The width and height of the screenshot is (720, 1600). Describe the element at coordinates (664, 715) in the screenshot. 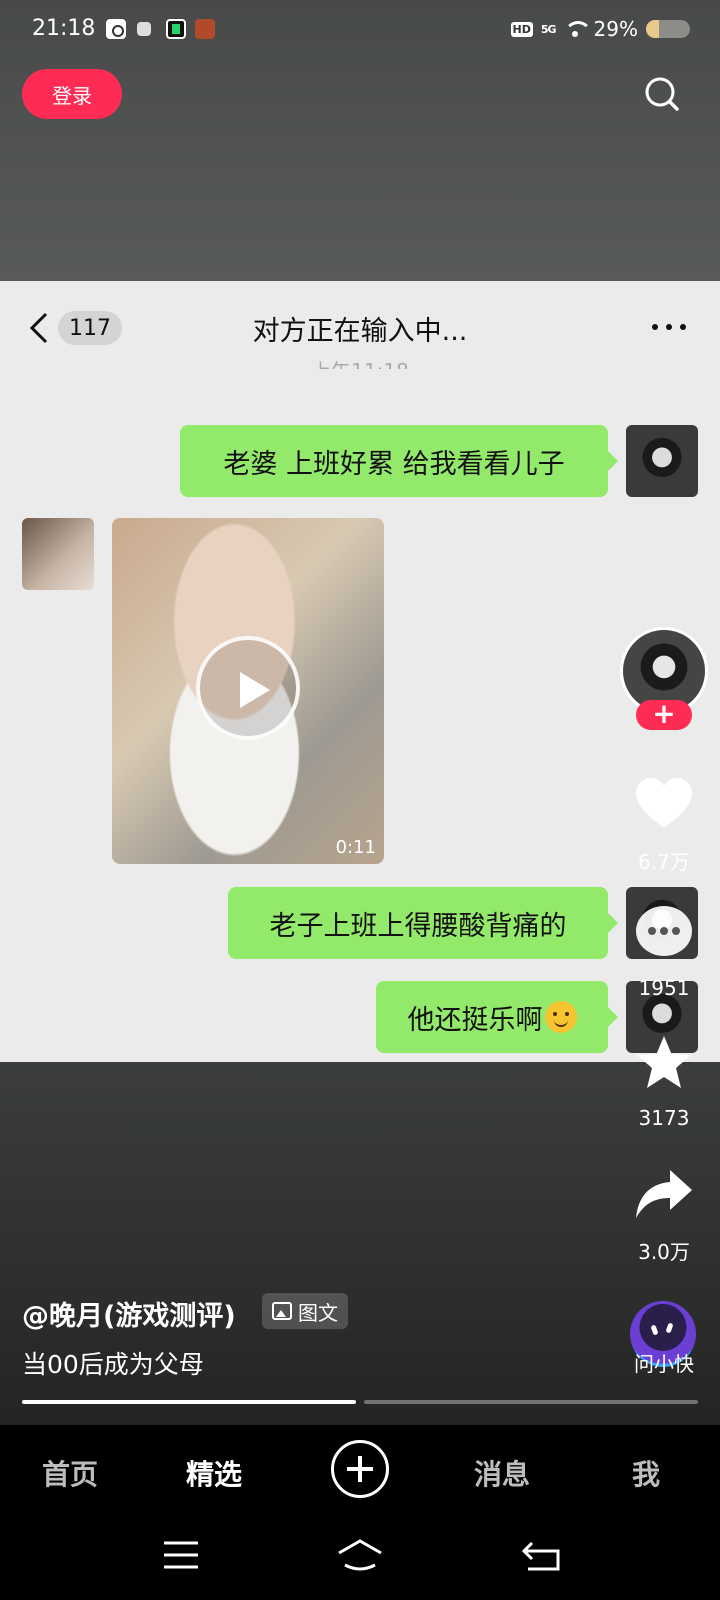

I see `follow-button: +` at that location.